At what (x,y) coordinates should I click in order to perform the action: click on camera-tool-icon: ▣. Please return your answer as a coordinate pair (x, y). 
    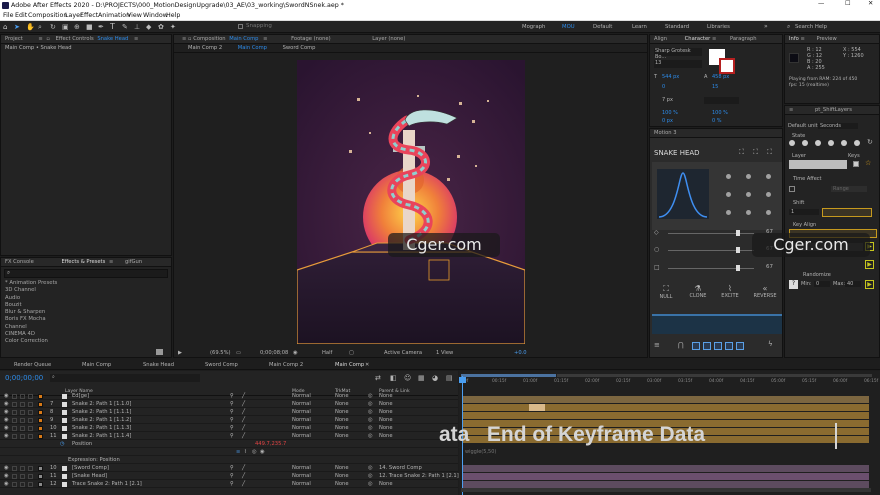
    Looking at the image, I should click on (65, 27).